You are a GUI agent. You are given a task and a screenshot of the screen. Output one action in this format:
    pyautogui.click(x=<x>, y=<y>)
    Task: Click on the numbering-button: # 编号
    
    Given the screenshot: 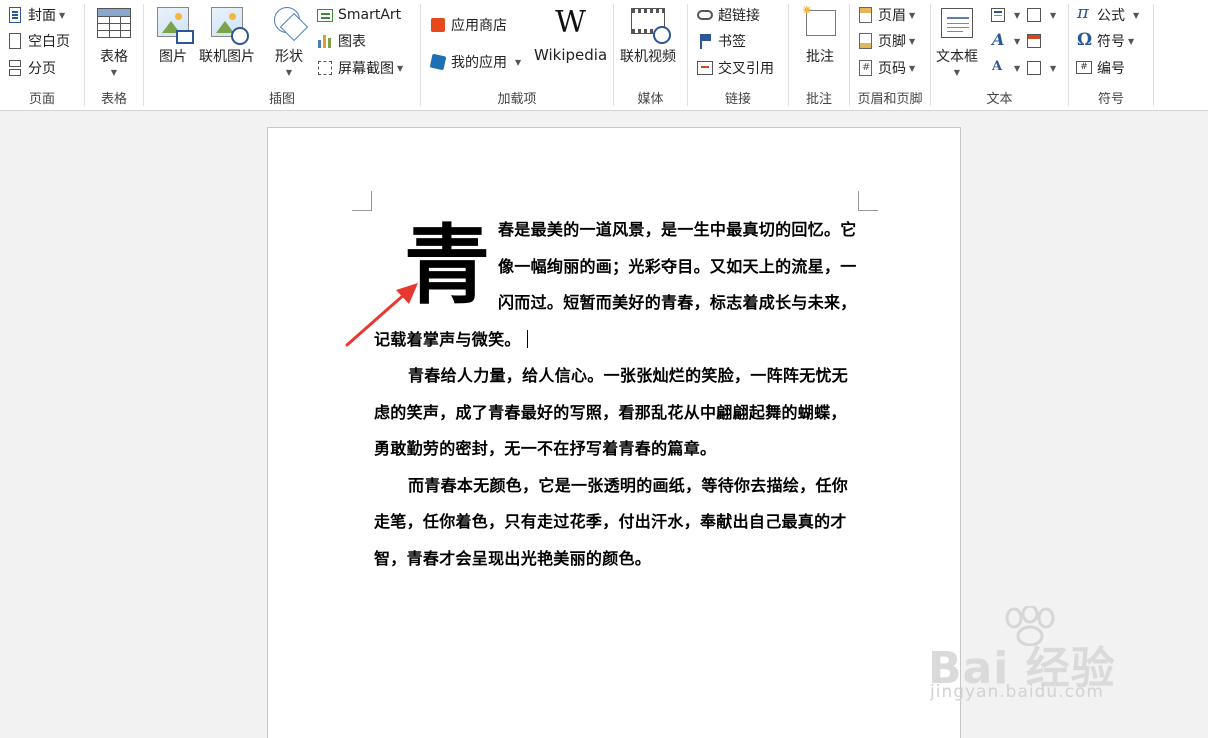 What is the action you would take?
    pyautogui.click(x=1100, y=68)
    